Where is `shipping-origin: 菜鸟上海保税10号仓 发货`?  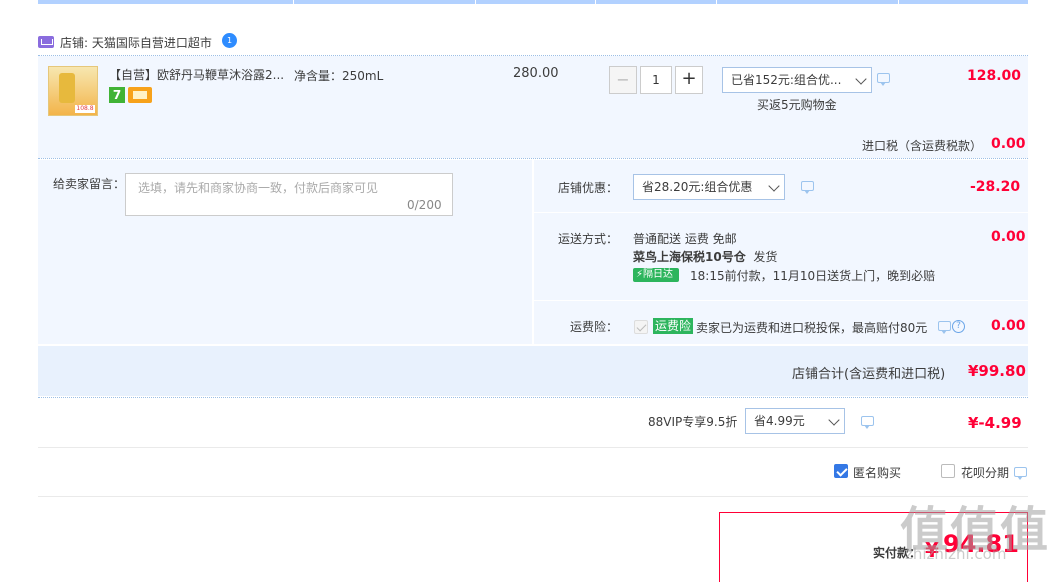 shipping-origin: 菜鸟上海保税10号仓 发货 is located at coordinates (705, 256).